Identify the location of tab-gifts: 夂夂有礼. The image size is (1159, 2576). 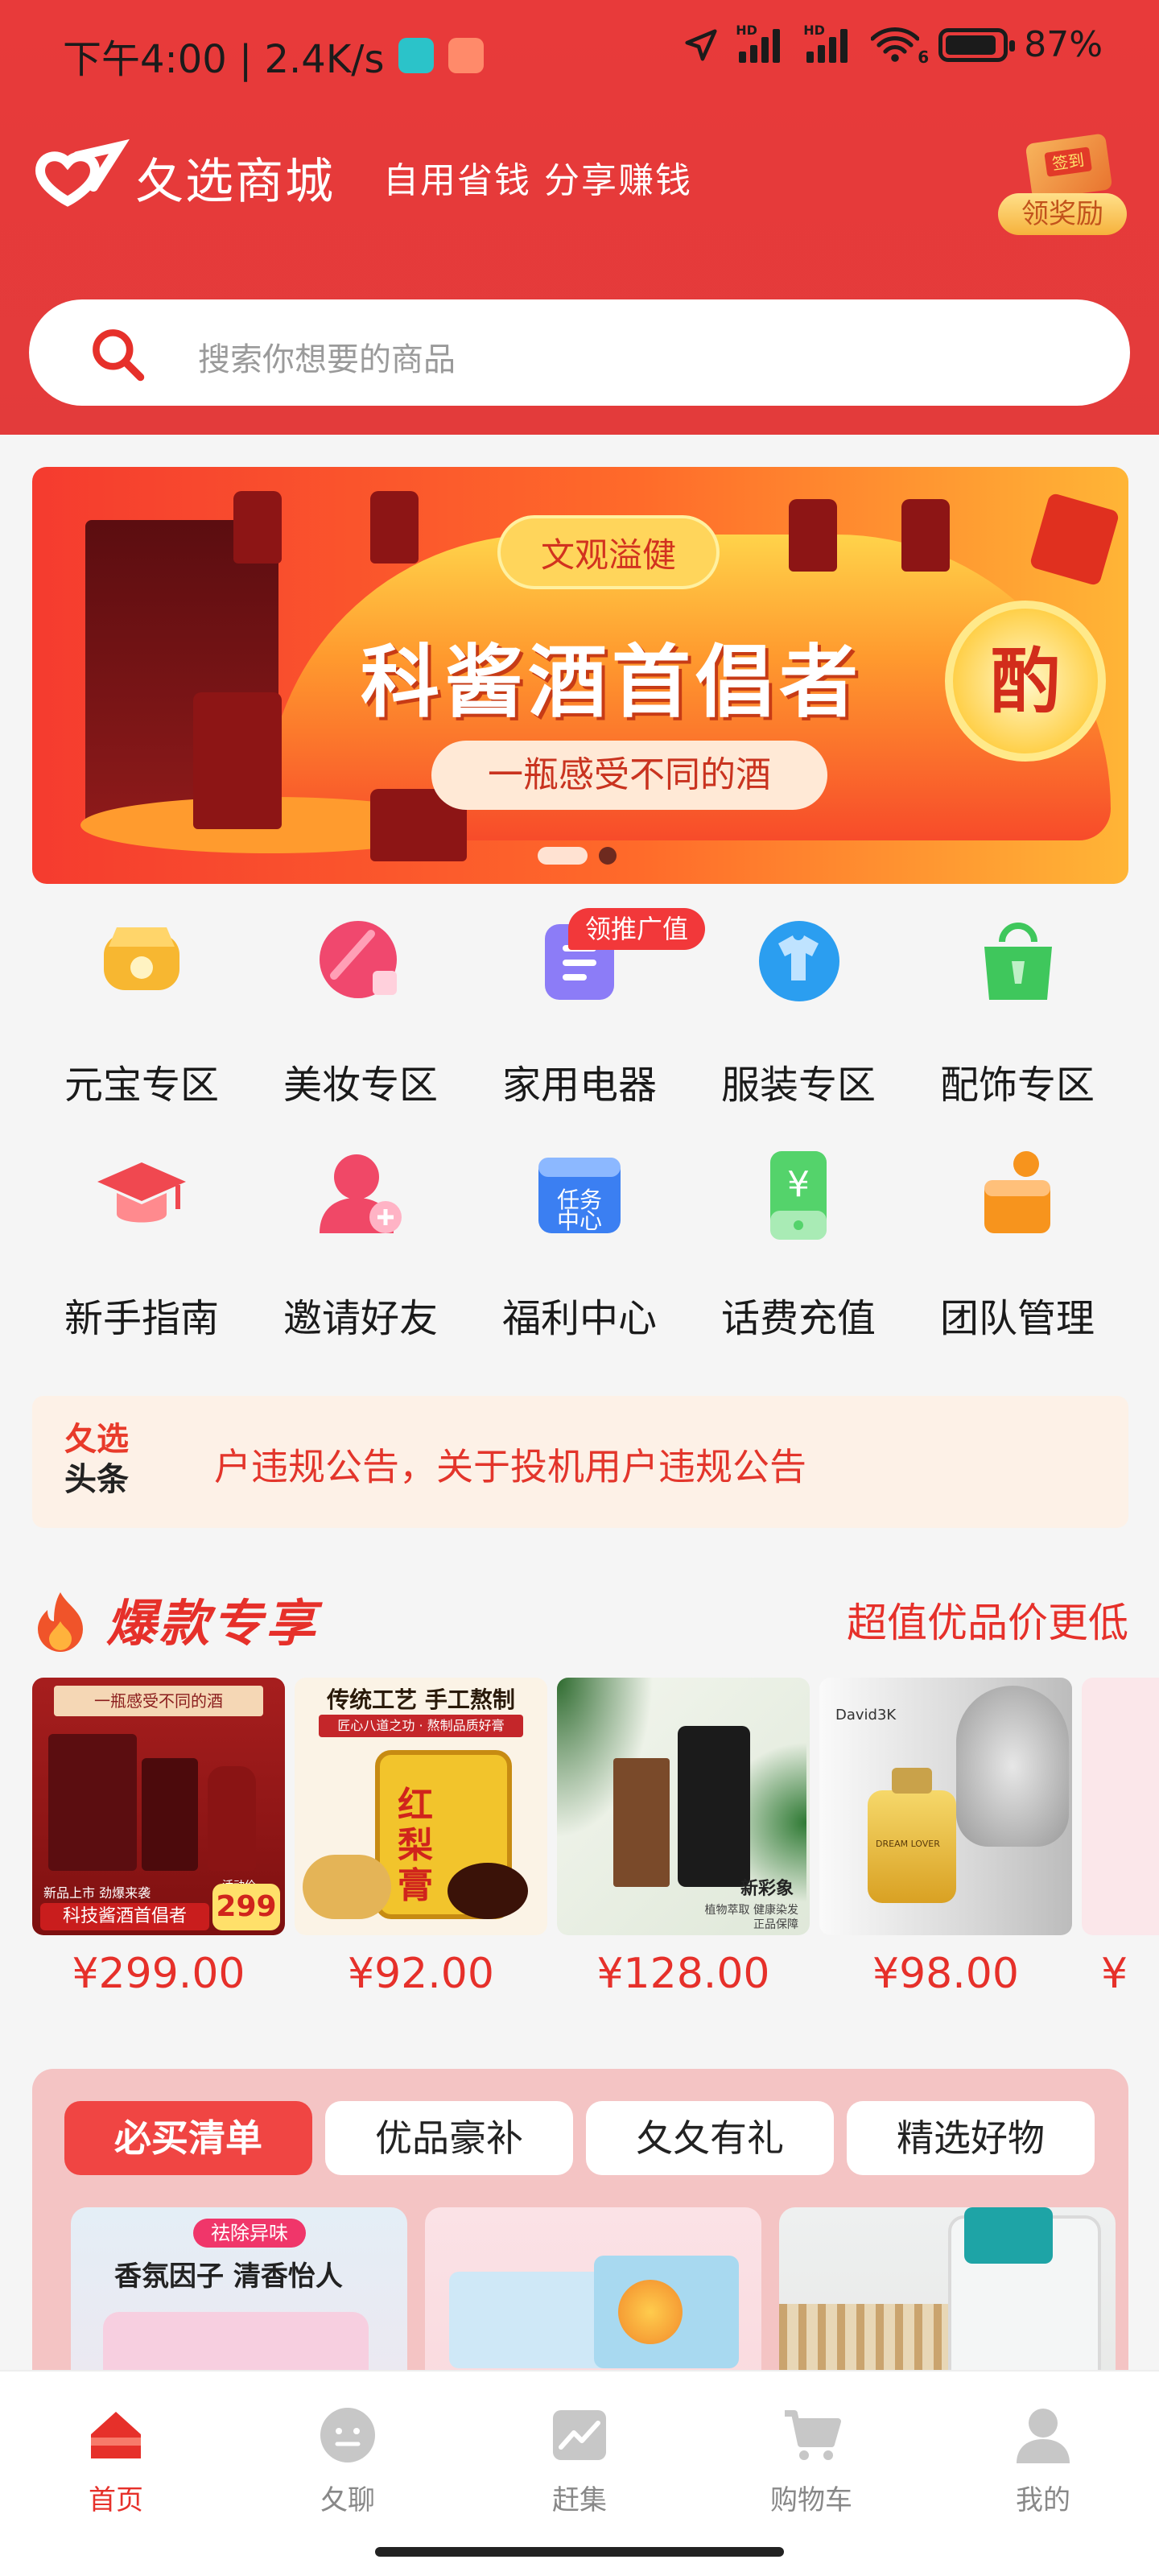
(710, 2138).